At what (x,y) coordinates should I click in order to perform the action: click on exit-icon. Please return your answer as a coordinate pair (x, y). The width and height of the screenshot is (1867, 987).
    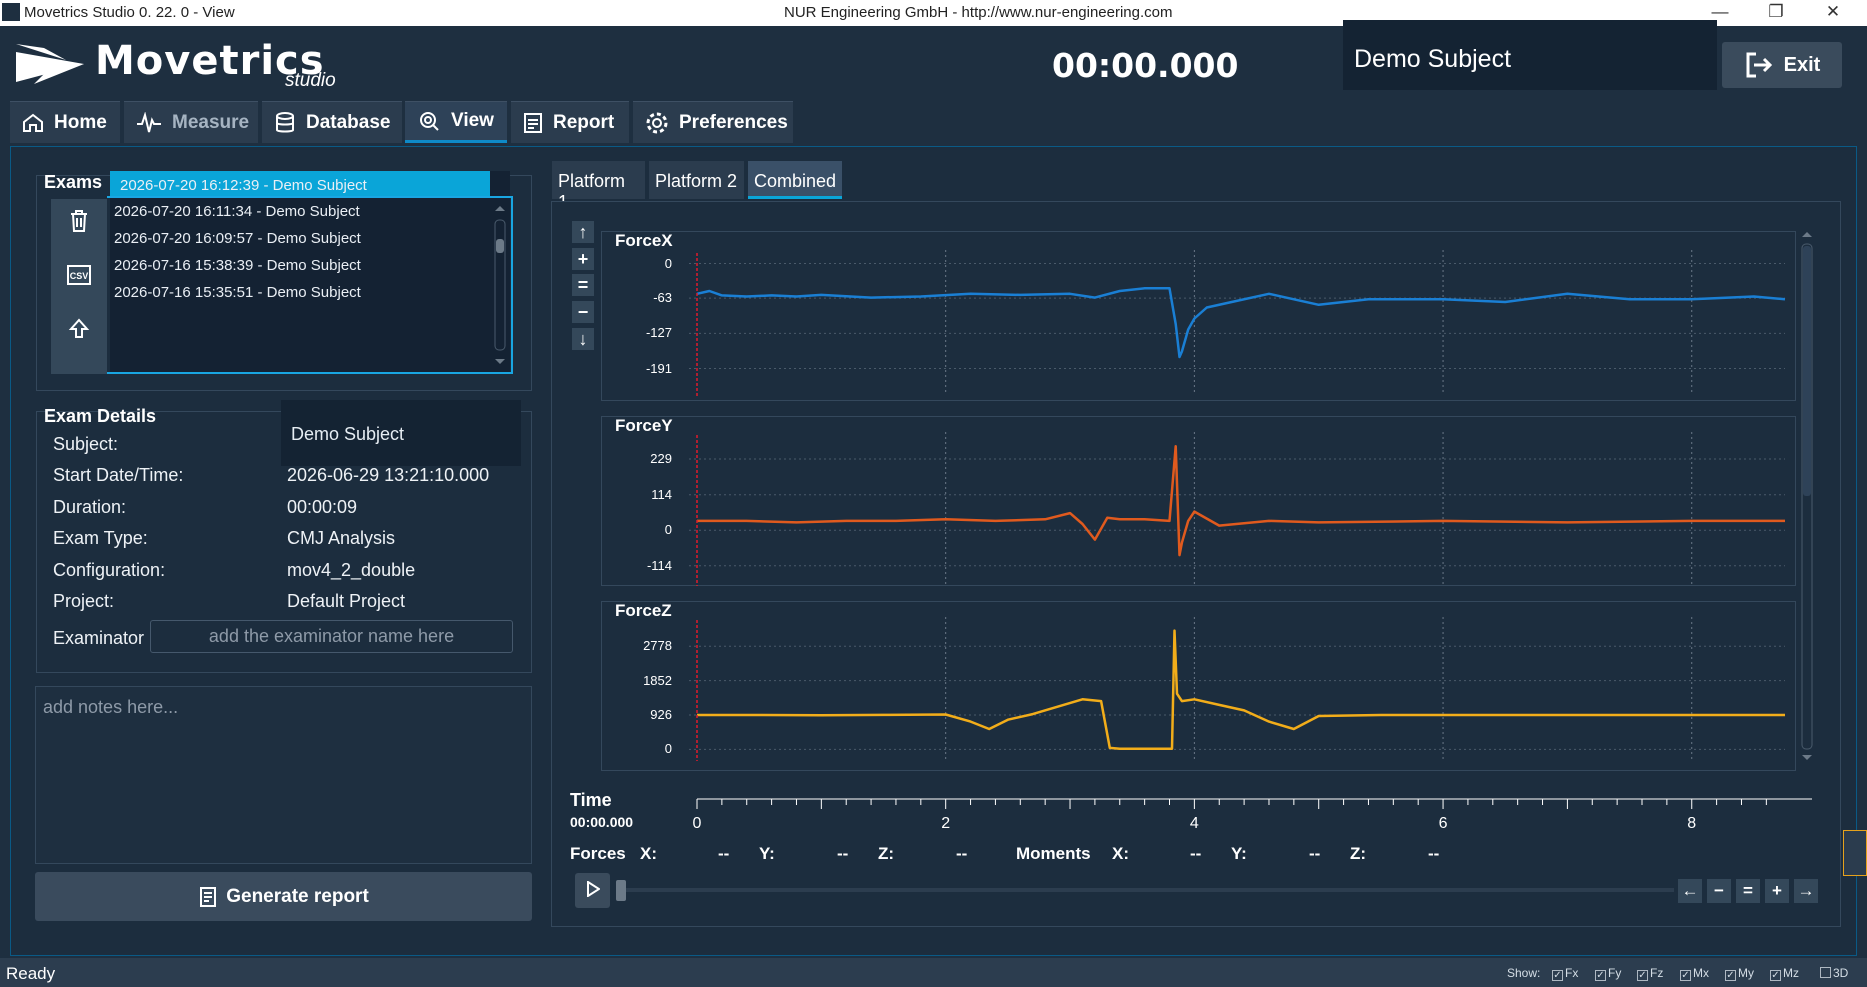
    Looking at the image, I should click on (1759, 65).